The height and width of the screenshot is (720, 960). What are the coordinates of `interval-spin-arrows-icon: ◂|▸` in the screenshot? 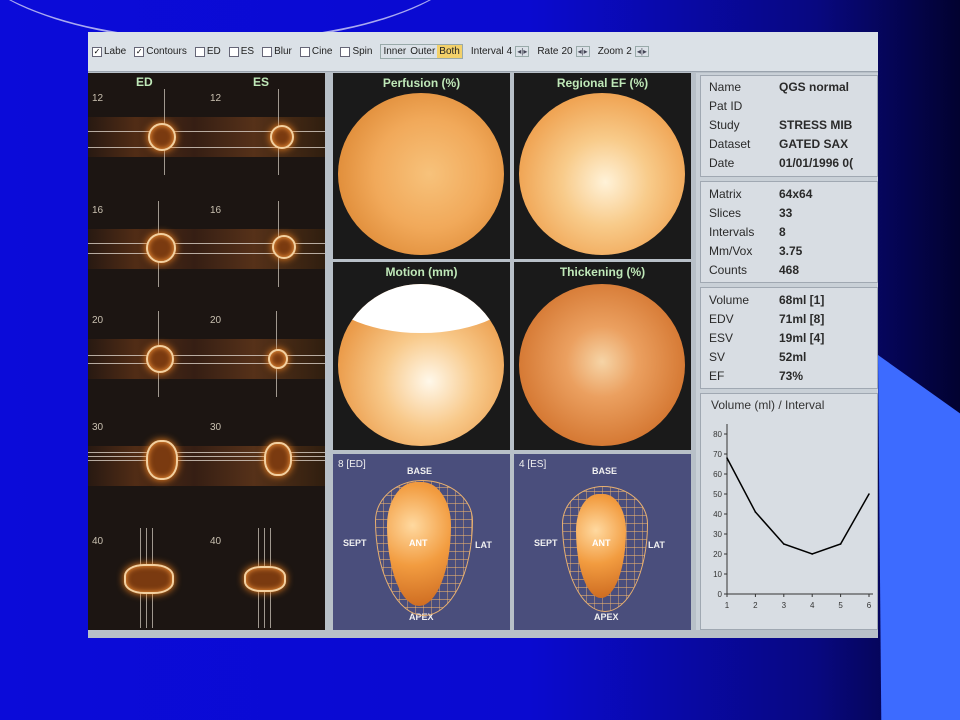 It's located at (522, 51).